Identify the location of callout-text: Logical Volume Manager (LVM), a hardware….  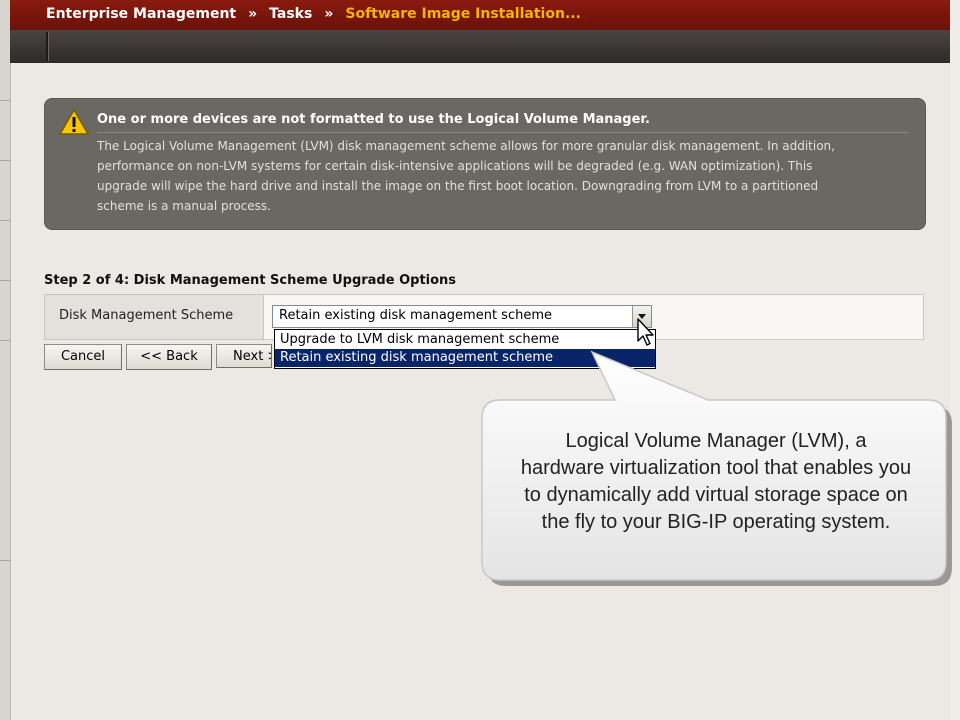
(716, 482).